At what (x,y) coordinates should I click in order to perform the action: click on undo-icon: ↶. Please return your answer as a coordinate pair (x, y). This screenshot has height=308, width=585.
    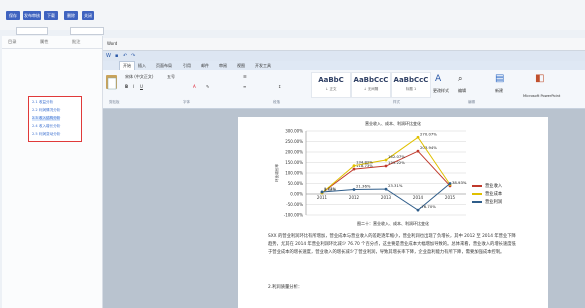
    Looking at the image, I should click on (125, 56).